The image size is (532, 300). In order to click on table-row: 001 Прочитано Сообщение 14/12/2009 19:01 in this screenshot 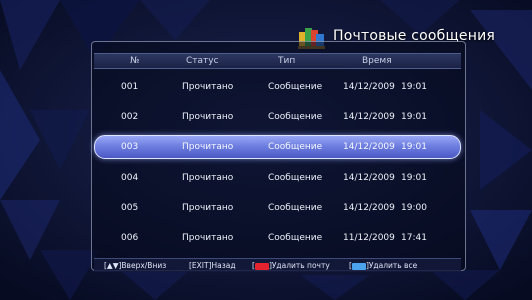, I will do `click(276, 87)`.